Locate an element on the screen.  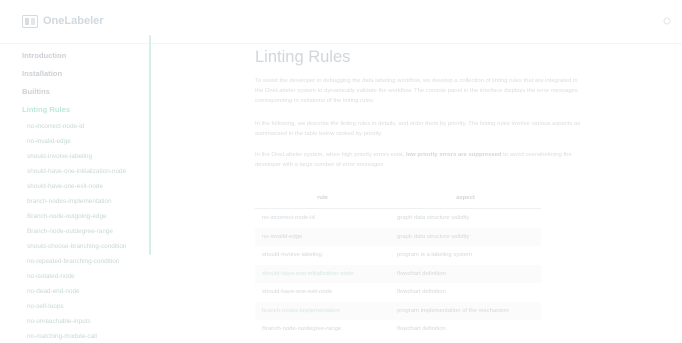
theme-toggle-icon is located at coordinates (667, 21).